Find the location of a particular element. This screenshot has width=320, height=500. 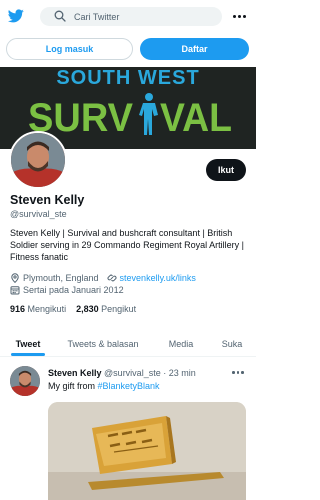

signup-button: Daftar is located at coordinates (194, 49).